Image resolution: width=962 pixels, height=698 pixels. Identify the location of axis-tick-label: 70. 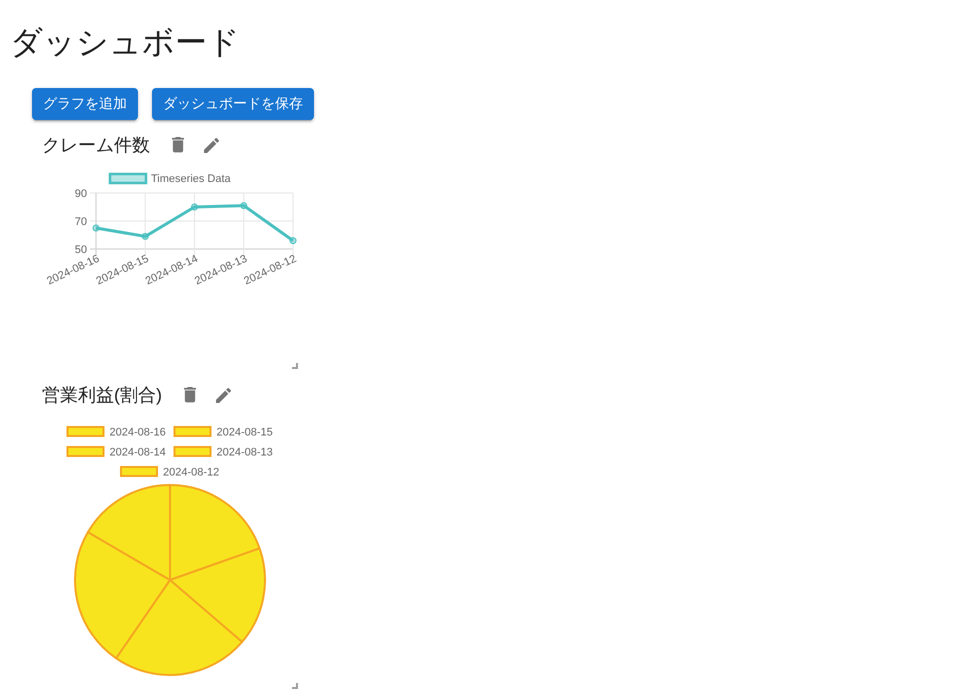
(80, 222).